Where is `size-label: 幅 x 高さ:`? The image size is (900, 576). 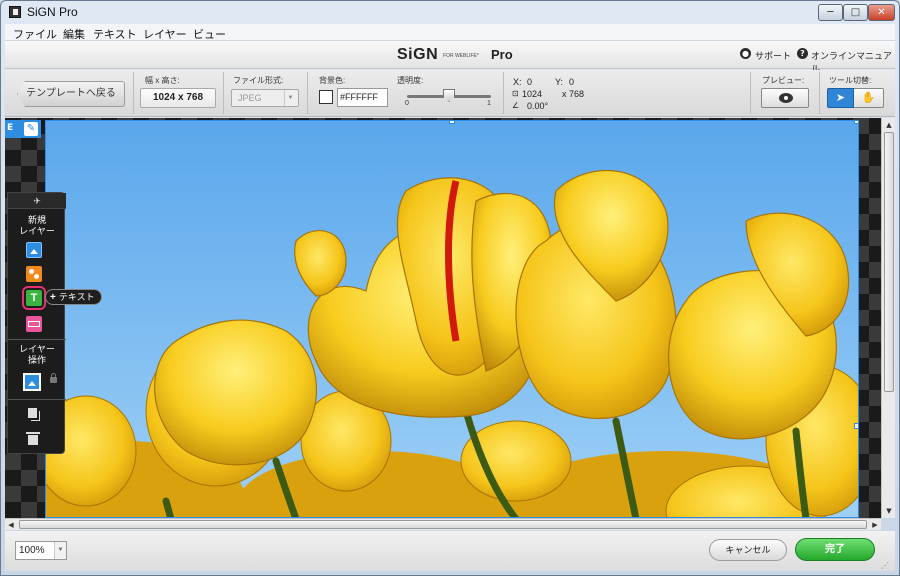
size-label: 幅 x 高さ: is located at coordinates (162, 80).